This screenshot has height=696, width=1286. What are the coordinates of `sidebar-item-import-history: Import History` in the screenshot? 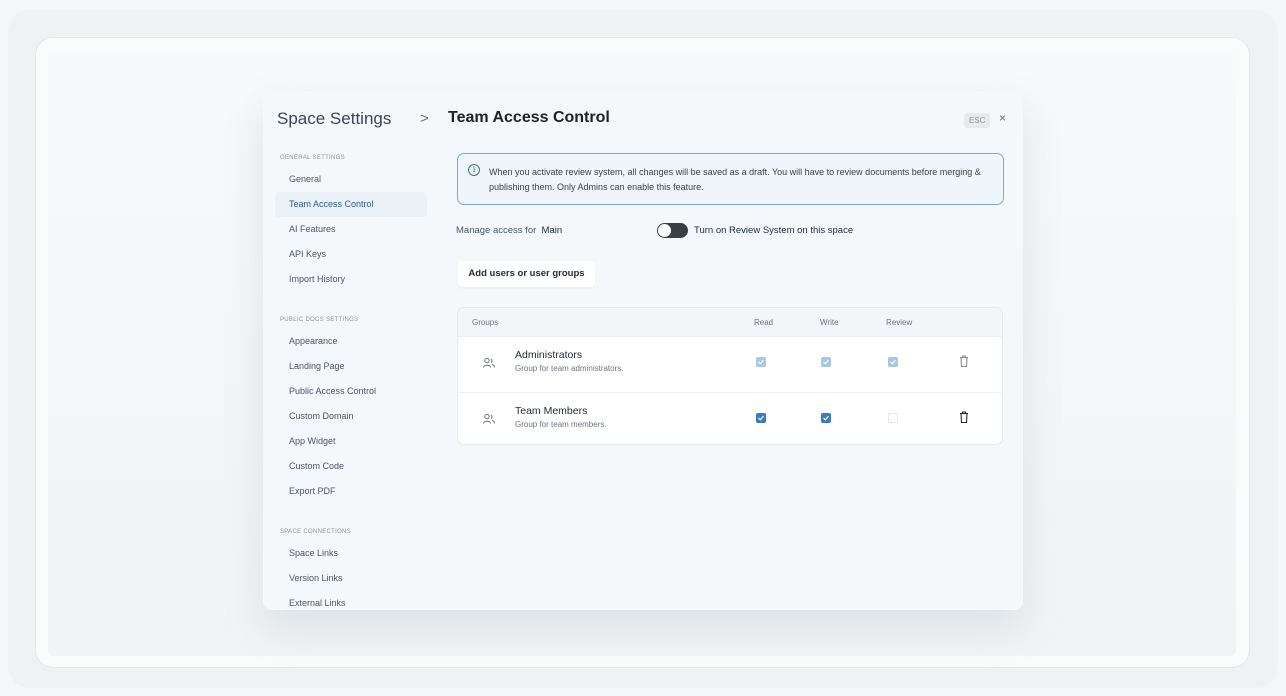 It's located at (351, 279).